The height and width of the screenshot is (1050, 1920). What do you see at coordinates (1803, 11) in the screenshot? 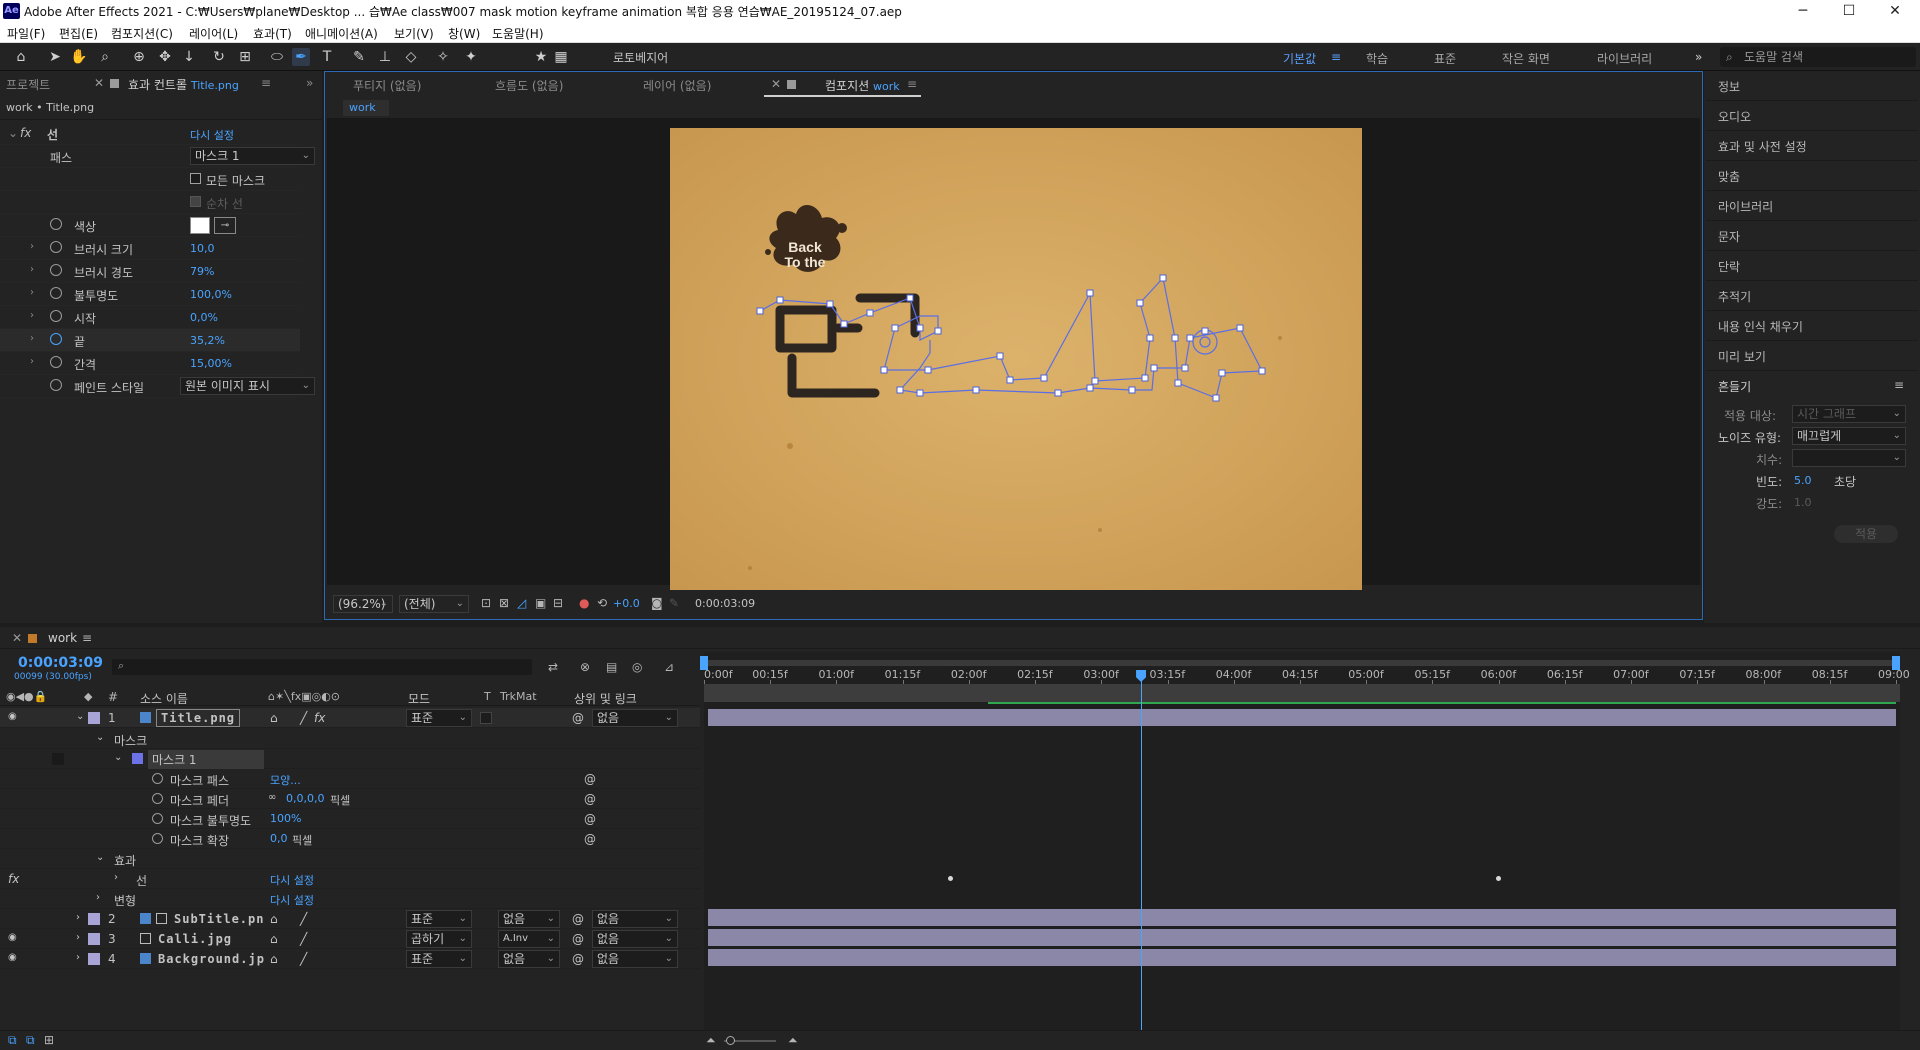
I see `minimize-button: ─` at bounding box center [1803, 11].